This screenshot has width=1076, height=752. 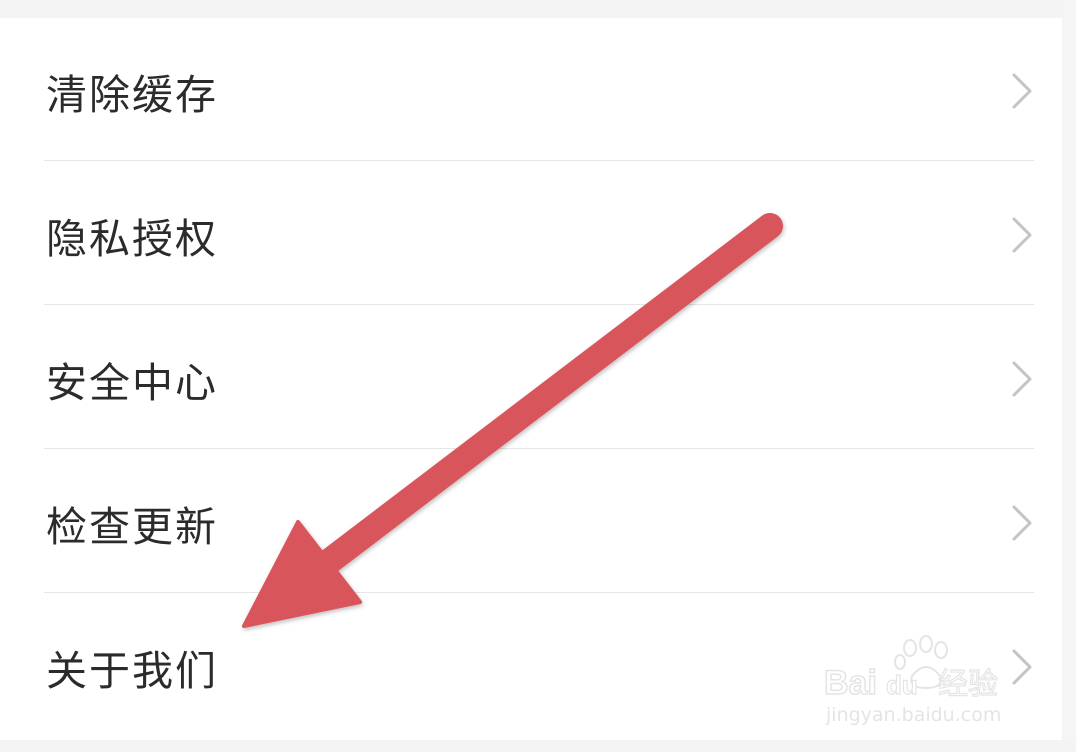 What do you see at coordinates (132, 239) in the screenshot?
I see `settings-item-label: 隐私授权` at bounding box center [132, 239].